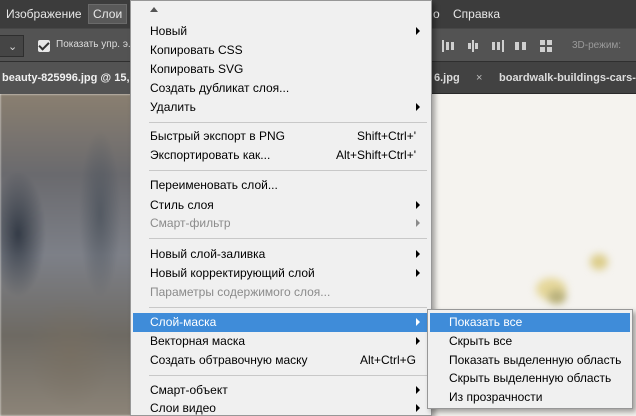 This screenshot has width=636, height=416. Describe the element at coordinates (530, 322) in the screenshot. I see `submenu-item-reveal-all: Показать все` at that location.